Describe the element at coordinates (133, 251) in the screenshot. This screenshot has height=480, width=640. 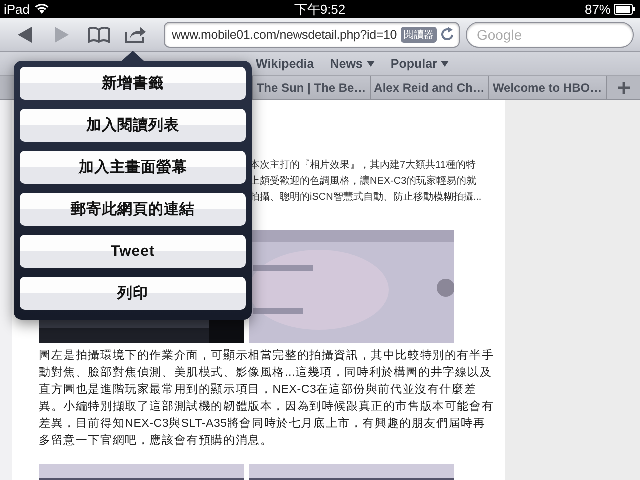
I see `menu-button: Tweet` at that location.